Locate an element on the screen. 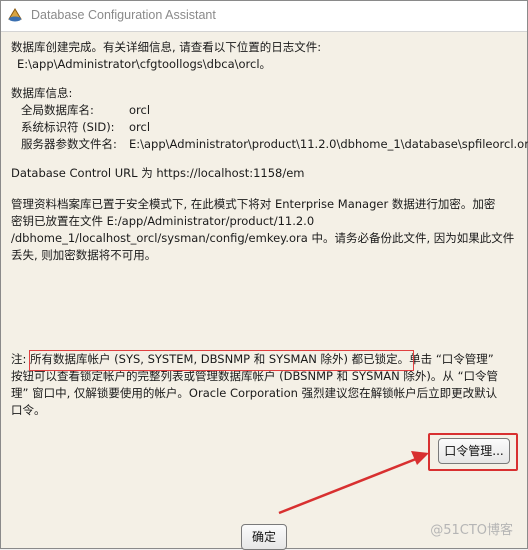  ok-button: 确定 is located at coordinates (264, 537).